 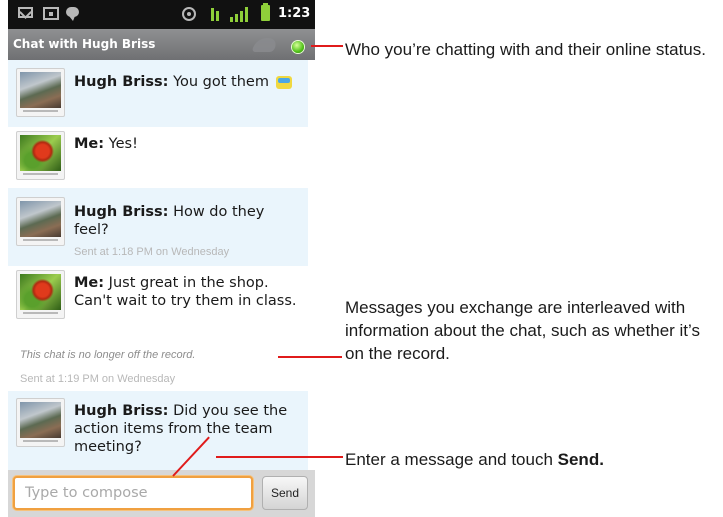 What do you see at coordinates (310, 357) in the screenshot?
I see `callout-line-messages` at bounding box center [310, 357].